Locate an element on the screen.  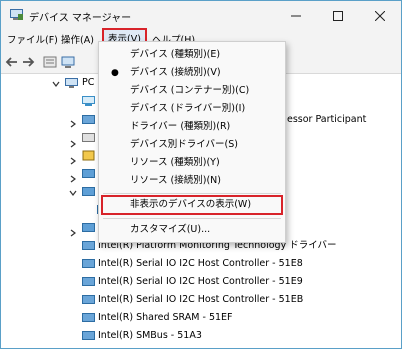
view-menu-item-label: デバイス別ドライバー(S) is located at coordinates (184, 144).